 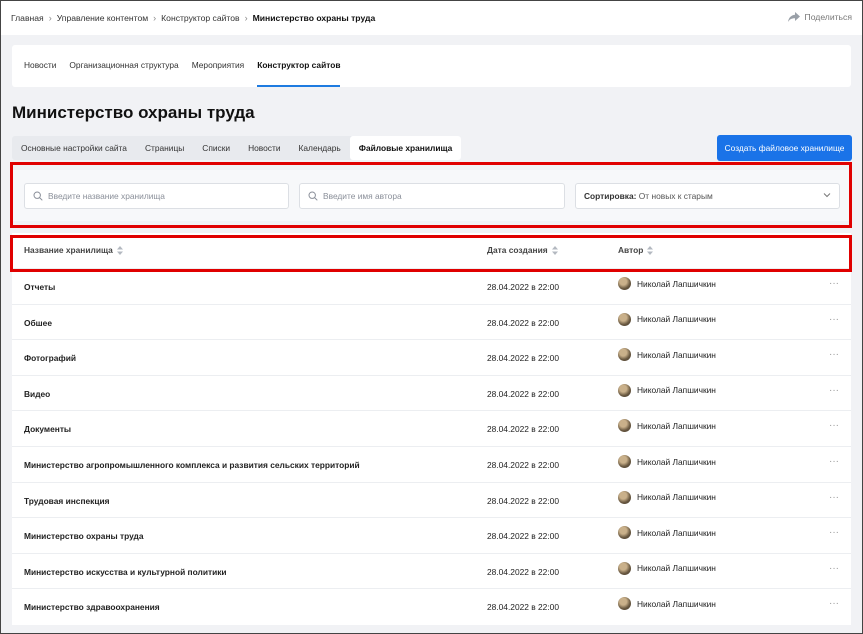 What do you see at coordinates (27, 18) in the screenshot?
I see `breadcrumb-home: Главная` at bounding box center [27, 18].